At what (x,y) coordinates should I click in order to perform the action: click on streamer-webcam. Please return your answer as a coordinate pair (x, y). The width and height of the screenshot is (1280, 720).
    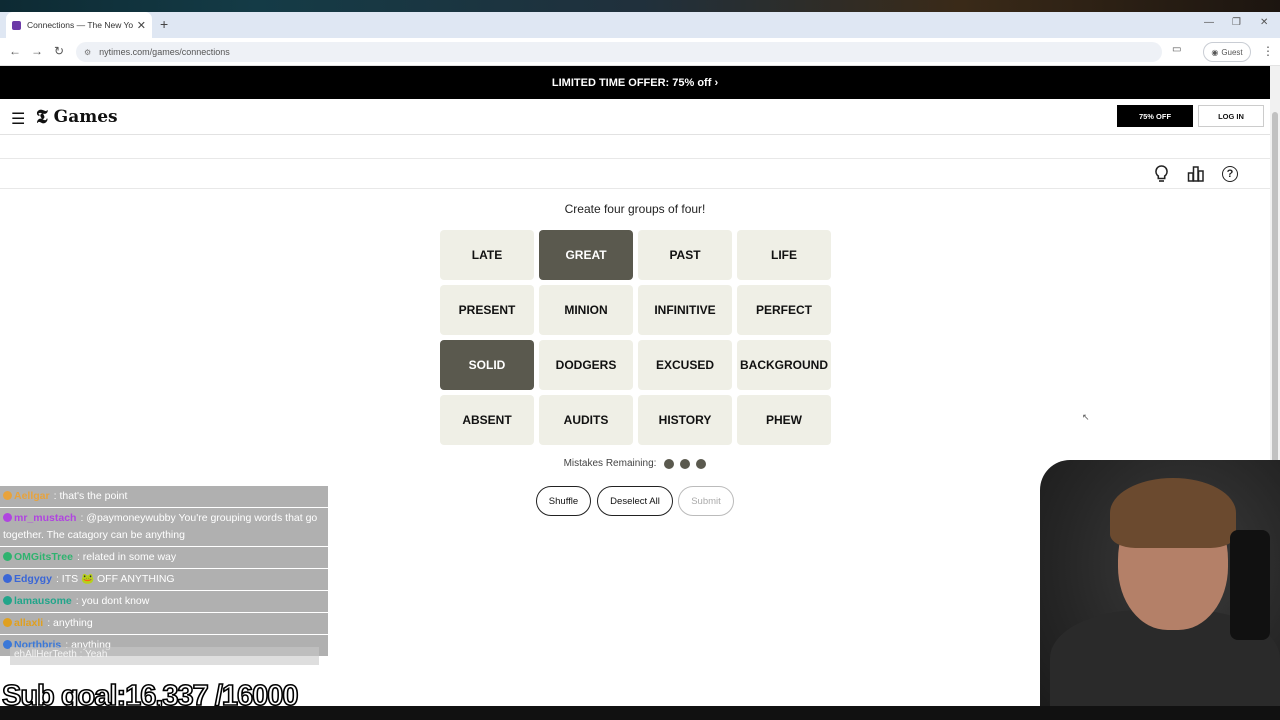
    Looking at the image, I should click on (1160, 590).